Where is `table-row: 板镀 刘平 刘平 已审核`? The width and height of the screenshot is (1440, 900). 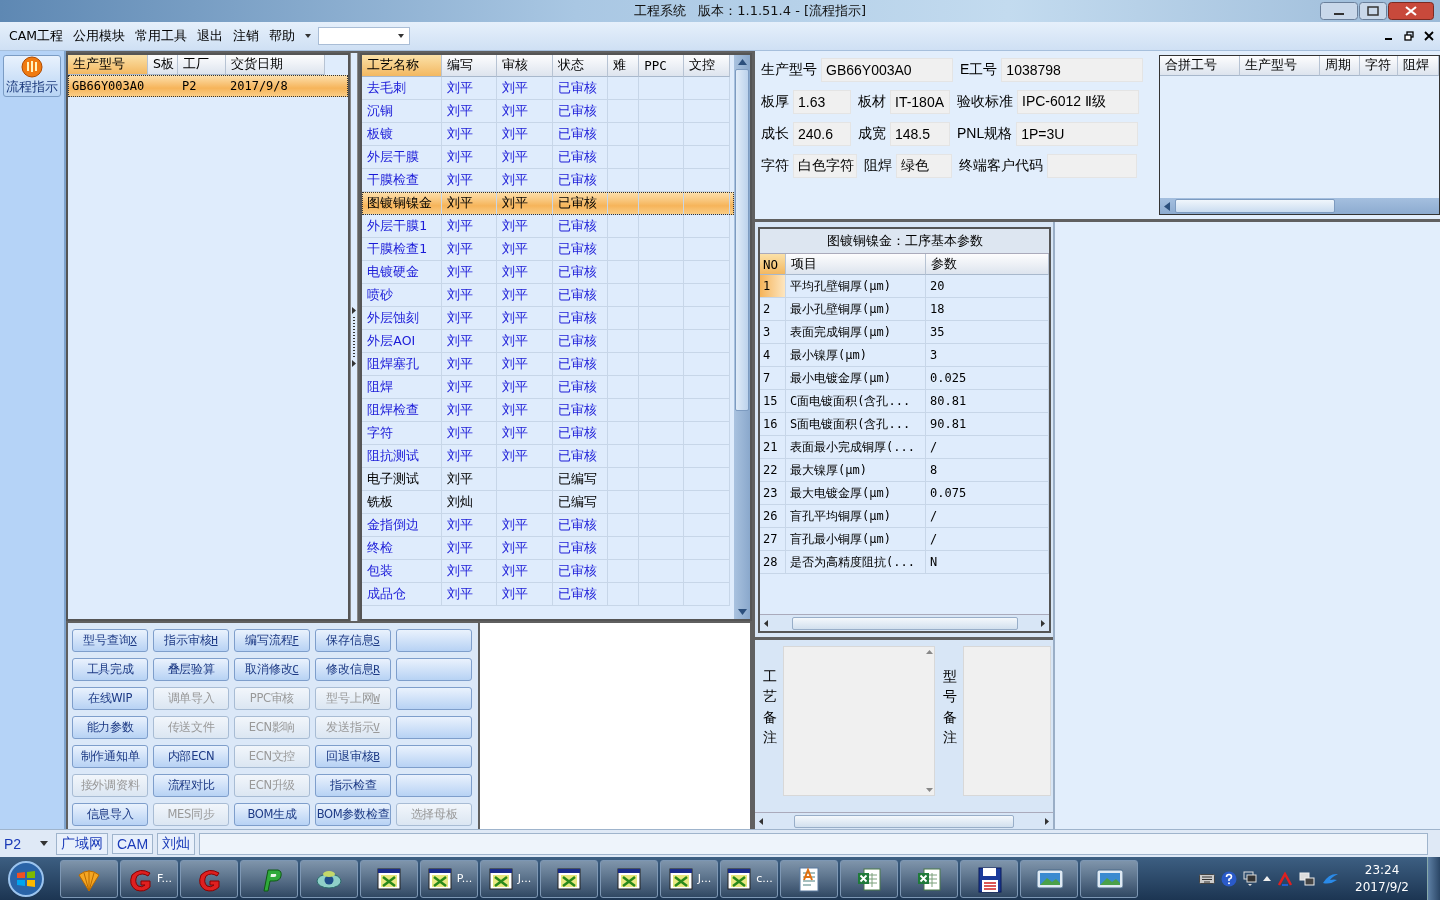 table-row: 板镀 刘平 刘平 已审核 is located at coordinates (548, 134).